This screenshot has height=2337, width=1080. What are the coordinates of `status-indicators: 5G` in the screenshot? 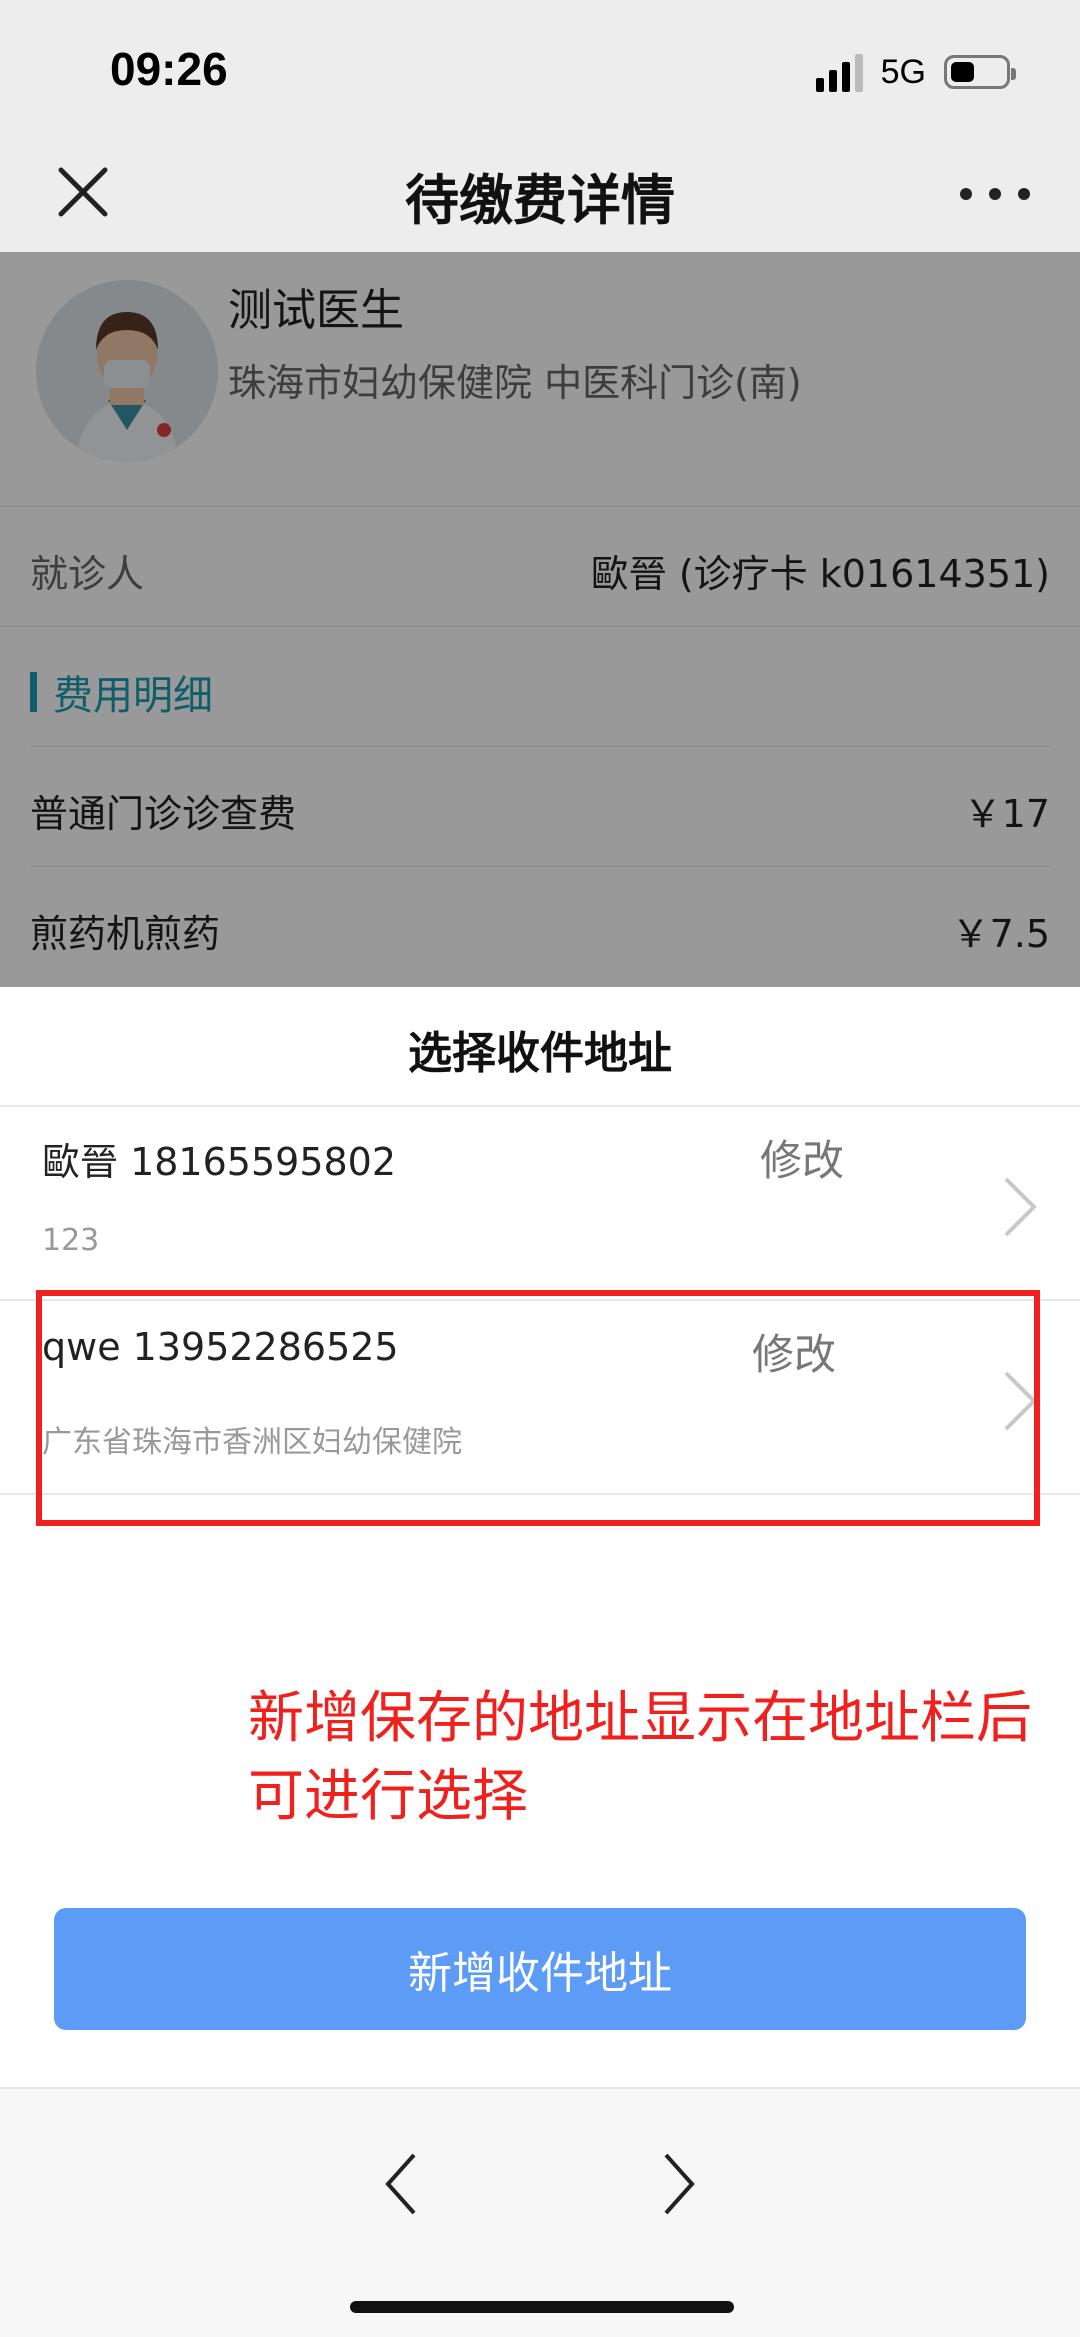 It's located at (915, 72).